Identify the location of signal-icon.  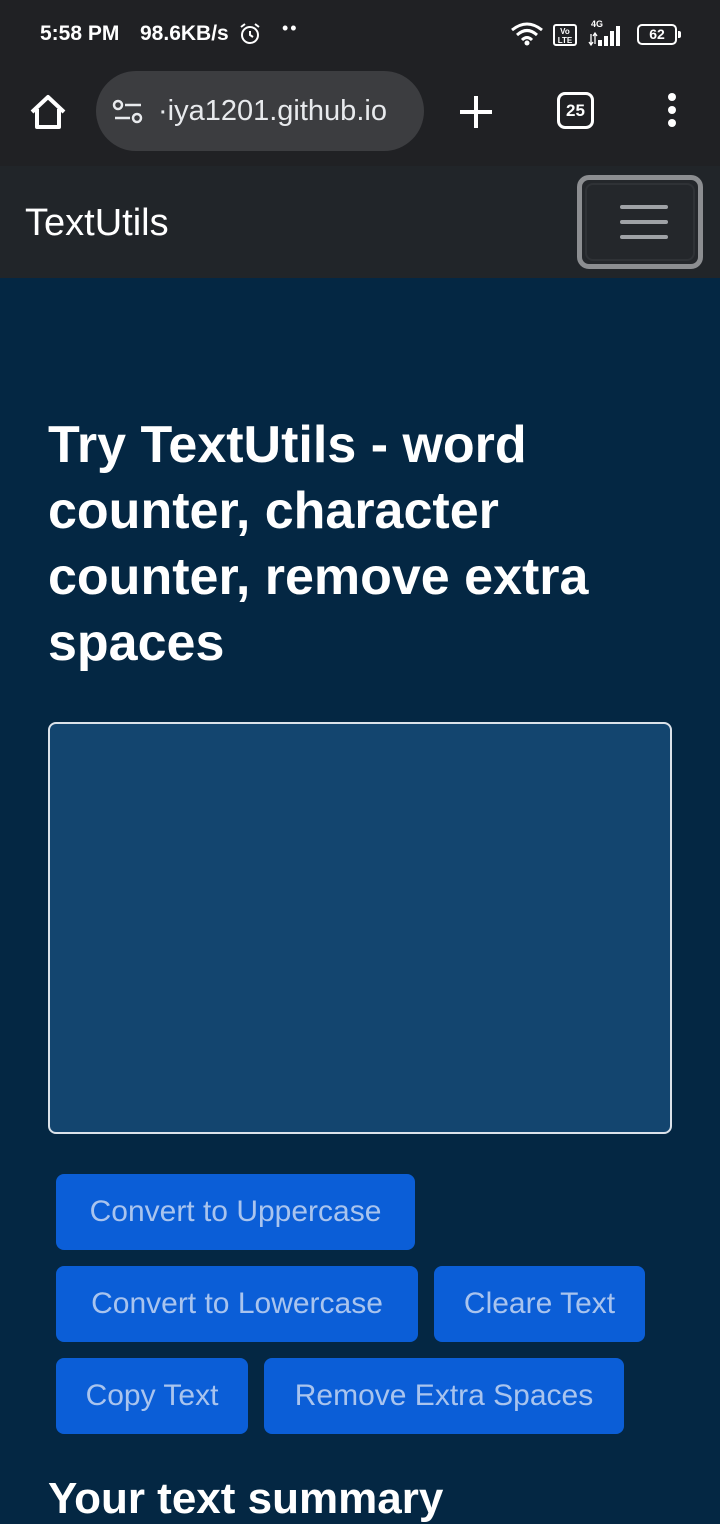
(608, 36).